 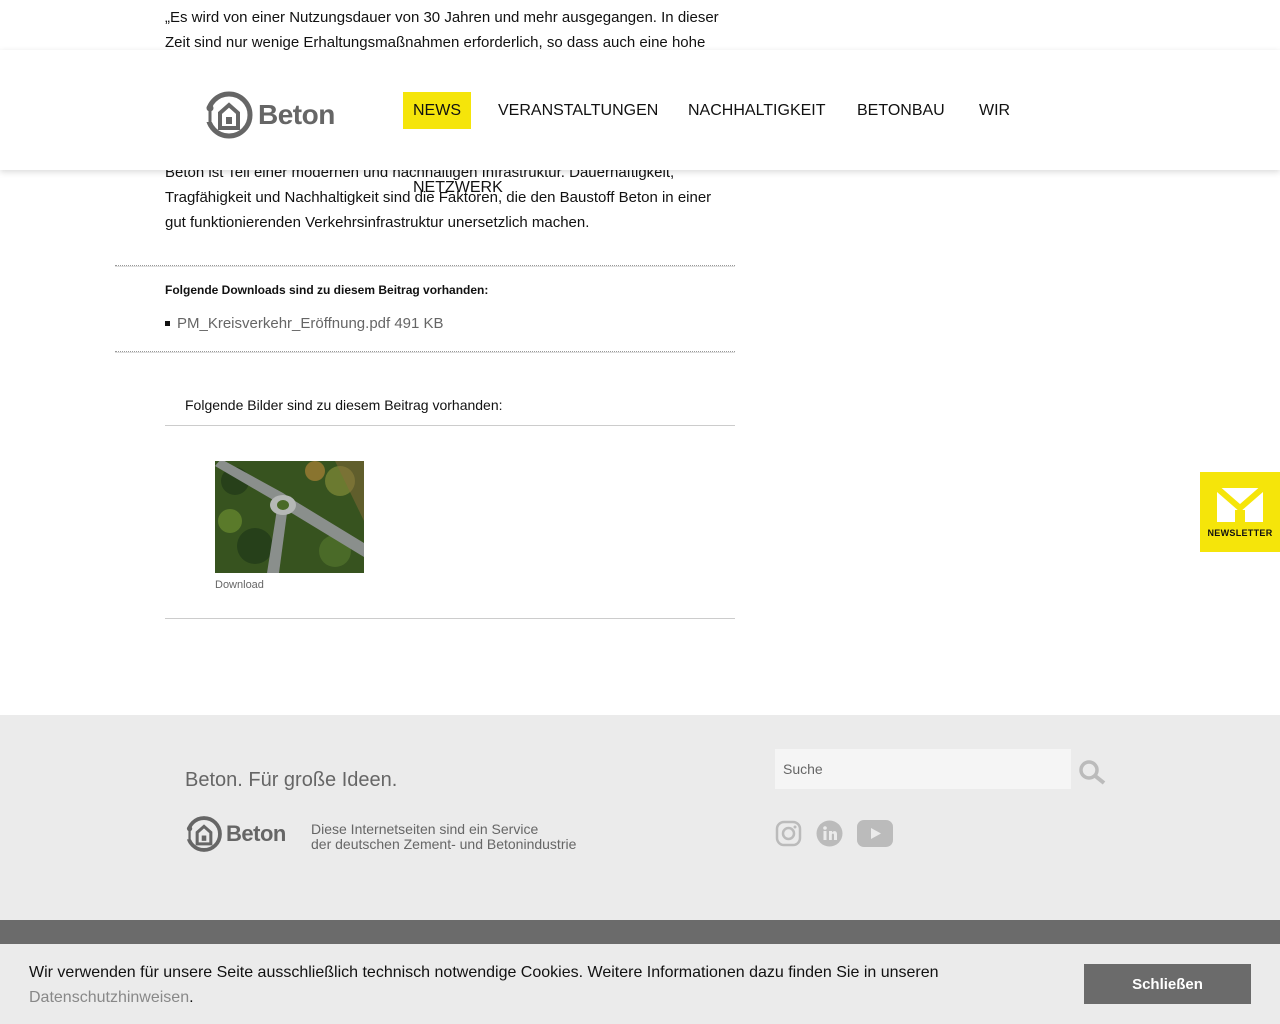 What do you see at coordinates (1093, 772) in the screenshot?
I see `search-icon` at bounding box center [1093, 772].